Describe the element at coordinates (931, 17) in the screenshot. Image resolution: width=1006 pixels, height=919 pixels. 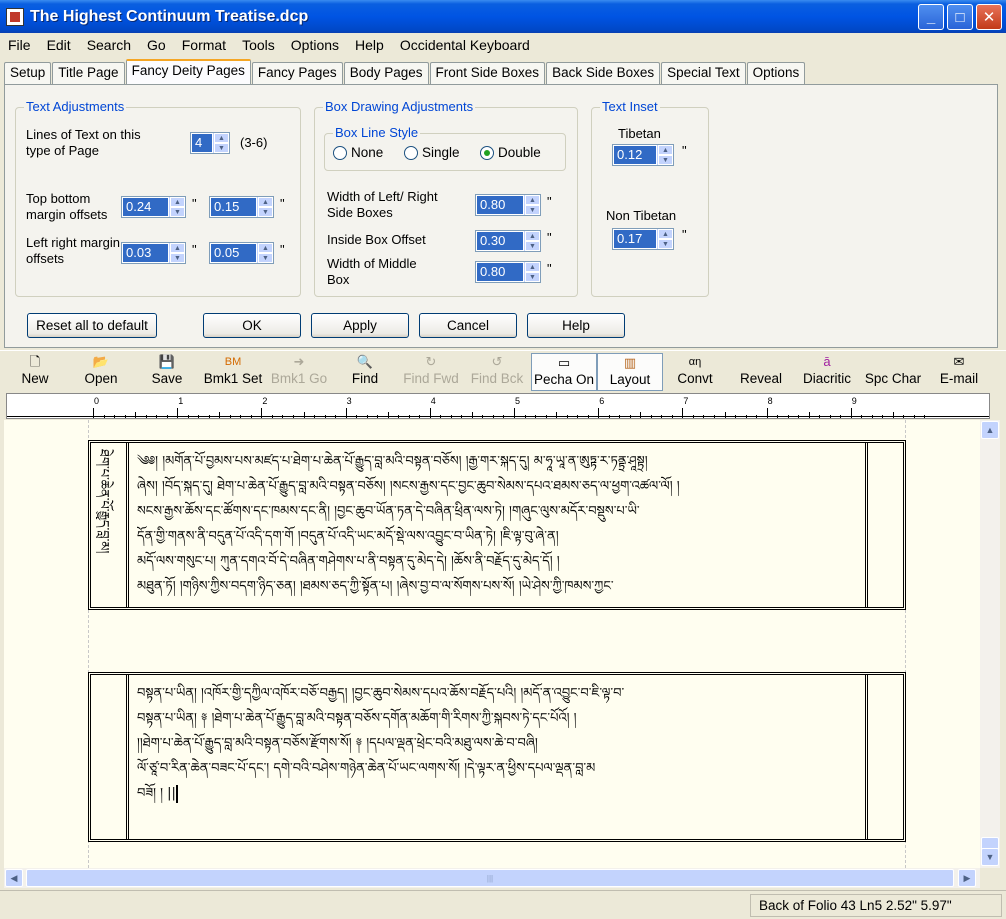
I see `minimize-button: _` at that location.